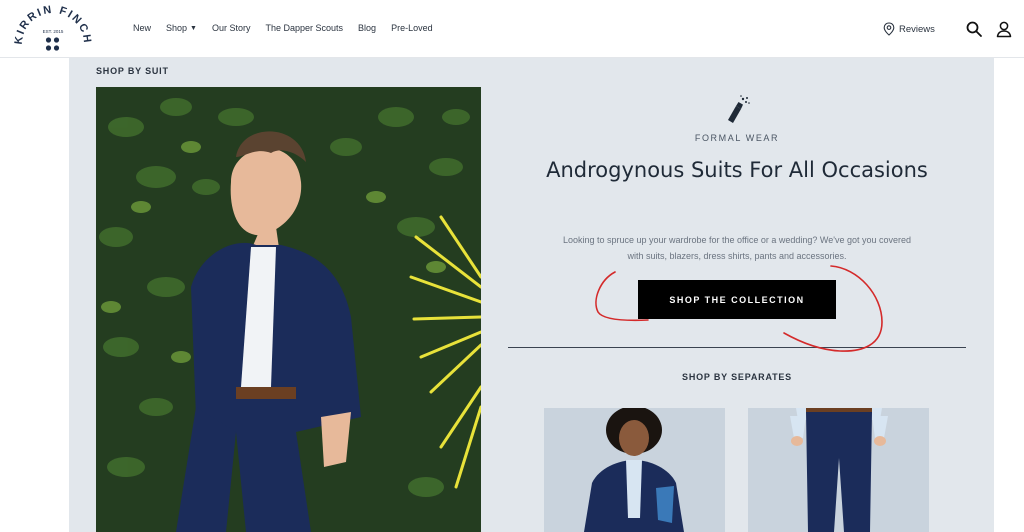 Image resolution: width=1024 pixels, height=532 pixels. What do you see at coordinates (917, 29) in the screenshot?
I see `reviews-label: Reviews` at bounding box center [917, 29].